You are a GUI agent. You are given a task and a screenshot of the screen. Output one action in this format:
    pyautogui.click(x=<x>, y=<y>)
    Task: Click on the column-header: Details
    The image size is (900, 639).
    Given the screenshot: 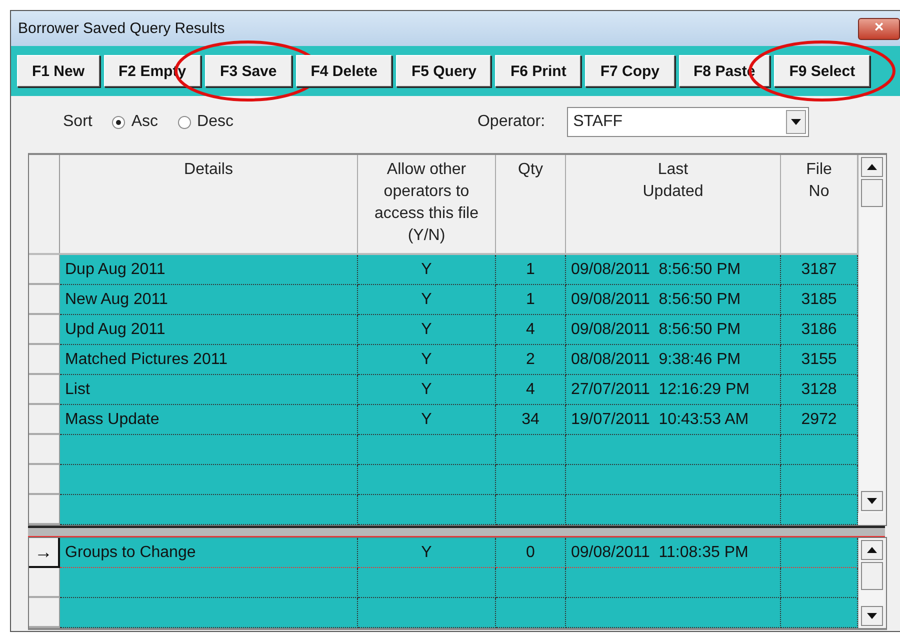 What is the action you would take?
    pyautogui.click(x=209, y=204)
    